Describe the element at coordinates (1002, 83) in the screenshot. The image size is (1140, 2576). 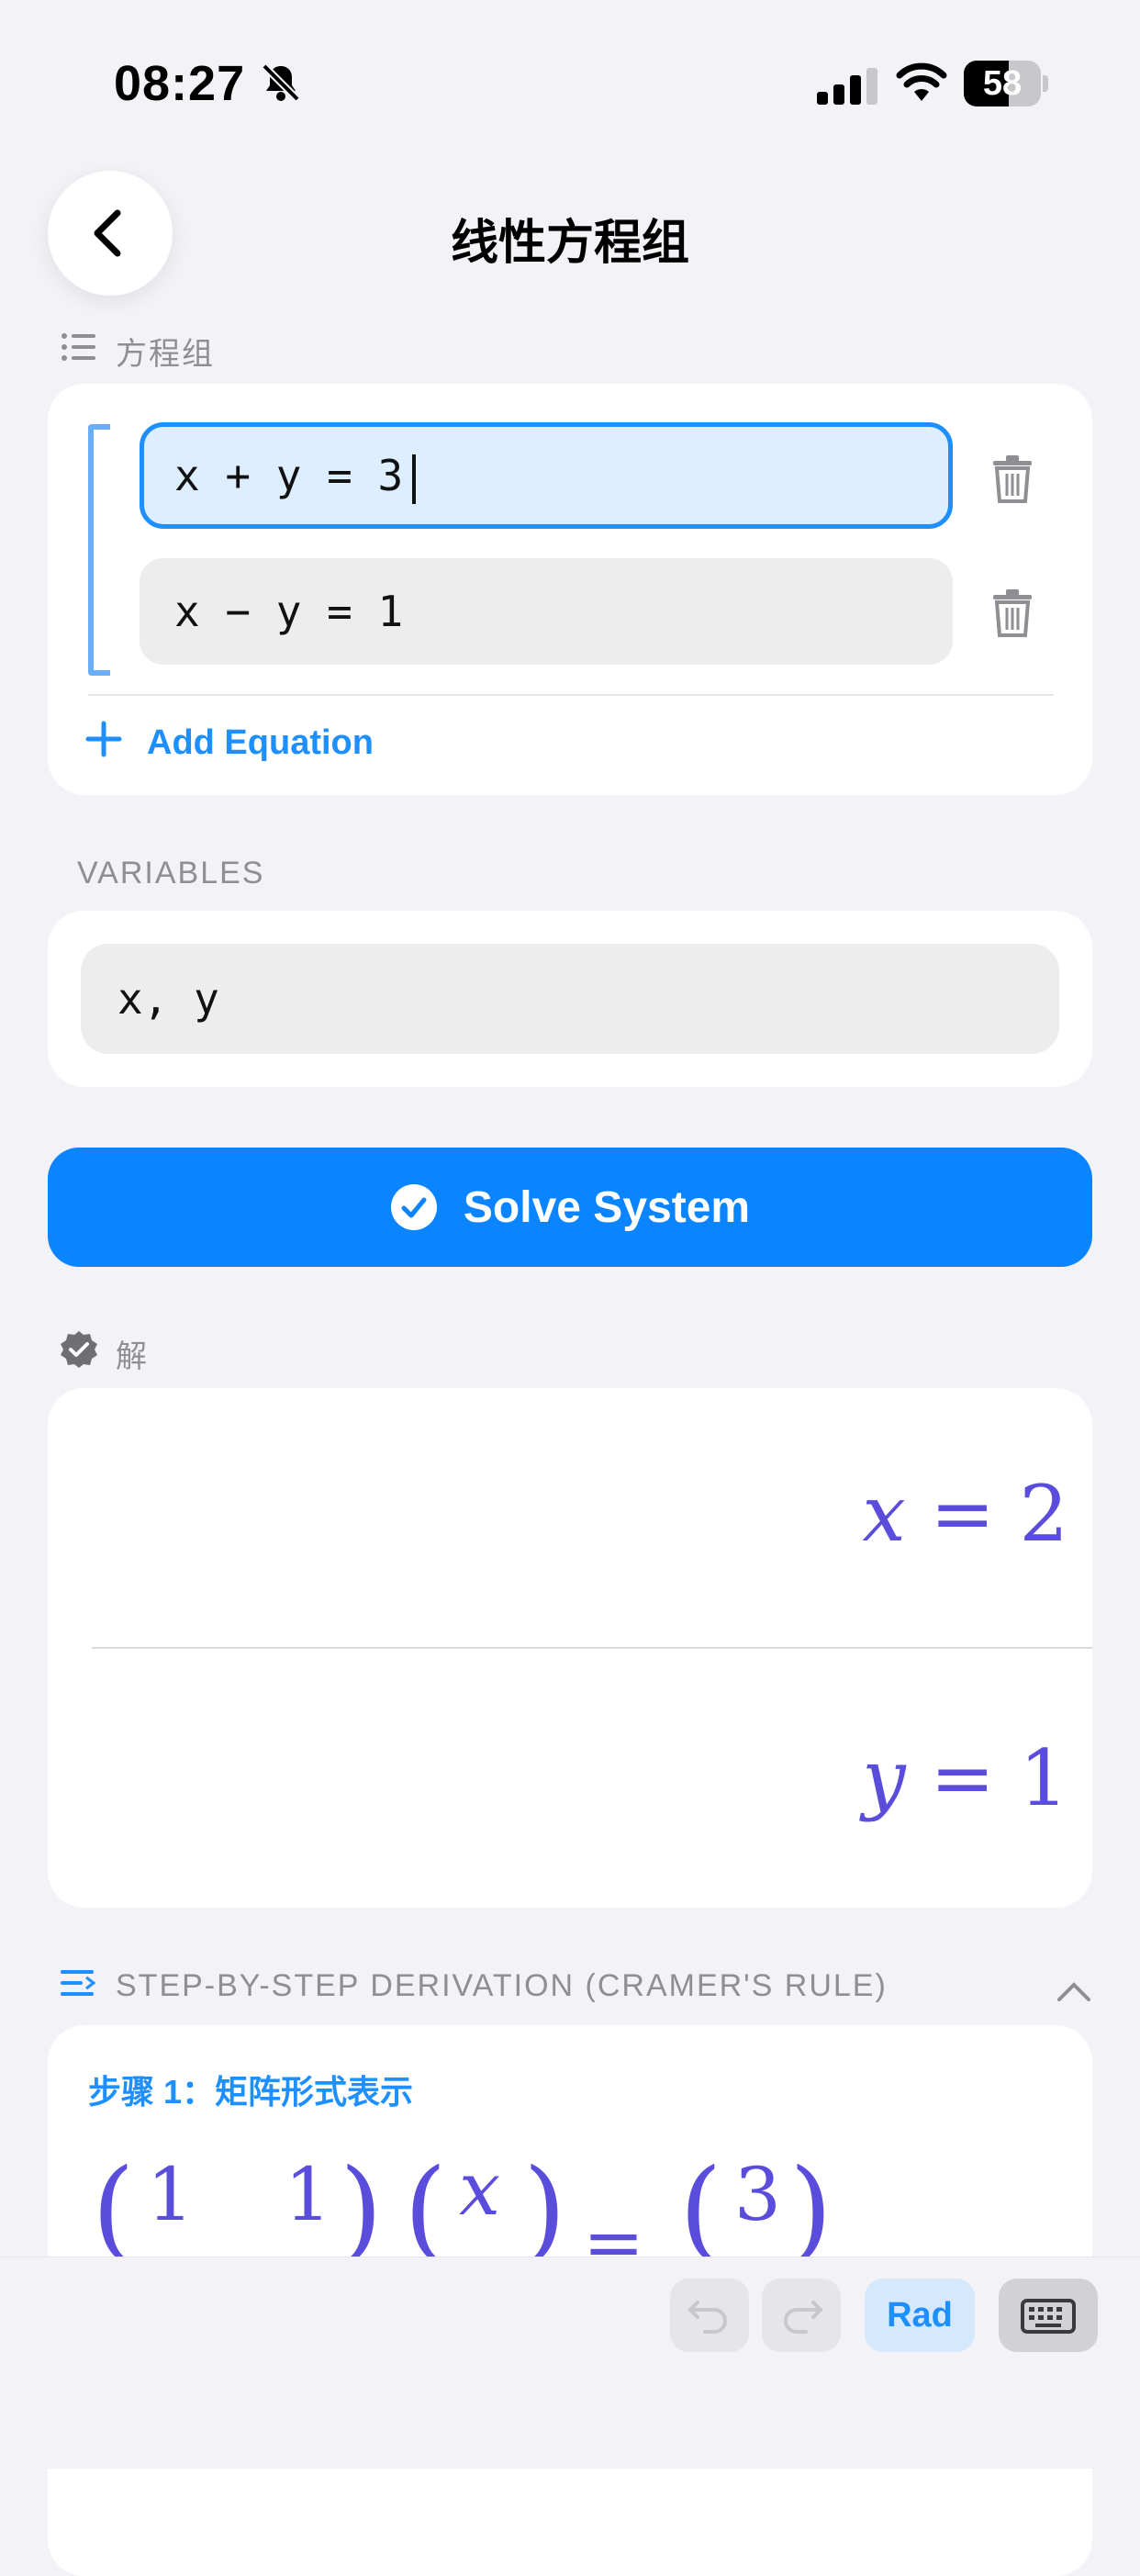
I see `battery-level: 58` at that location.